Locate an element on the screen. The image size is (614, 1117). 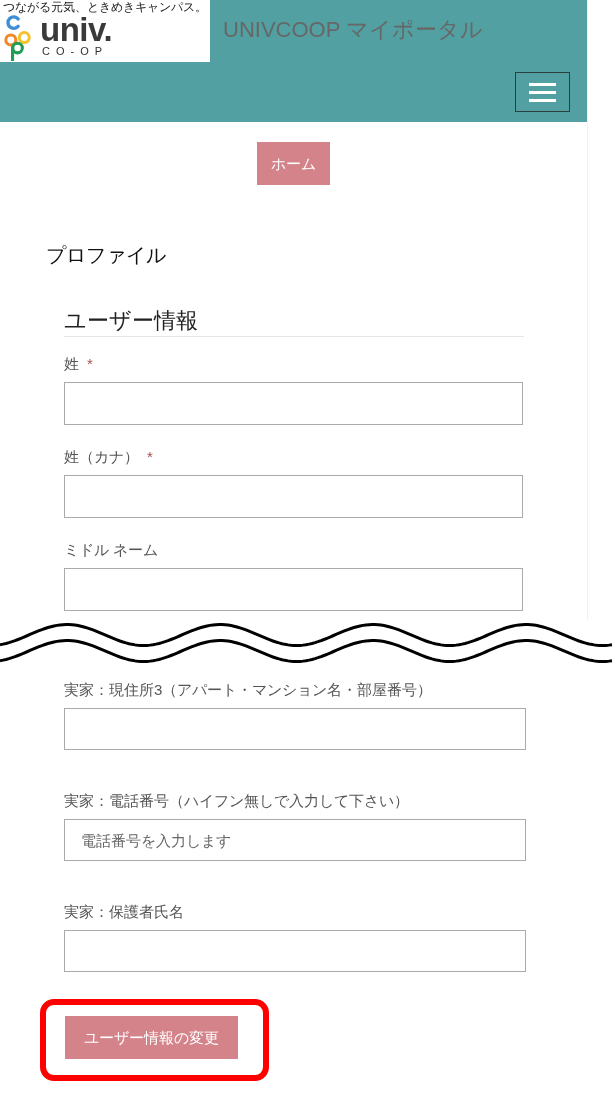
site-title: UNIVCOOP マイポータル is located at coordinates (353, 30).